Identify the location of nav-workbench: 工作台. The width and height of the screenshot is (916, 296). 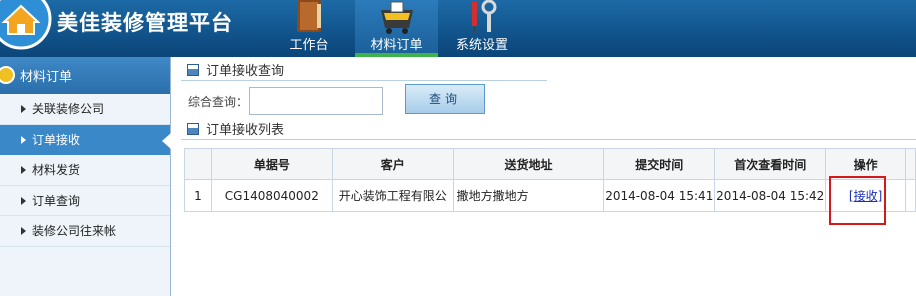
(309, 28).